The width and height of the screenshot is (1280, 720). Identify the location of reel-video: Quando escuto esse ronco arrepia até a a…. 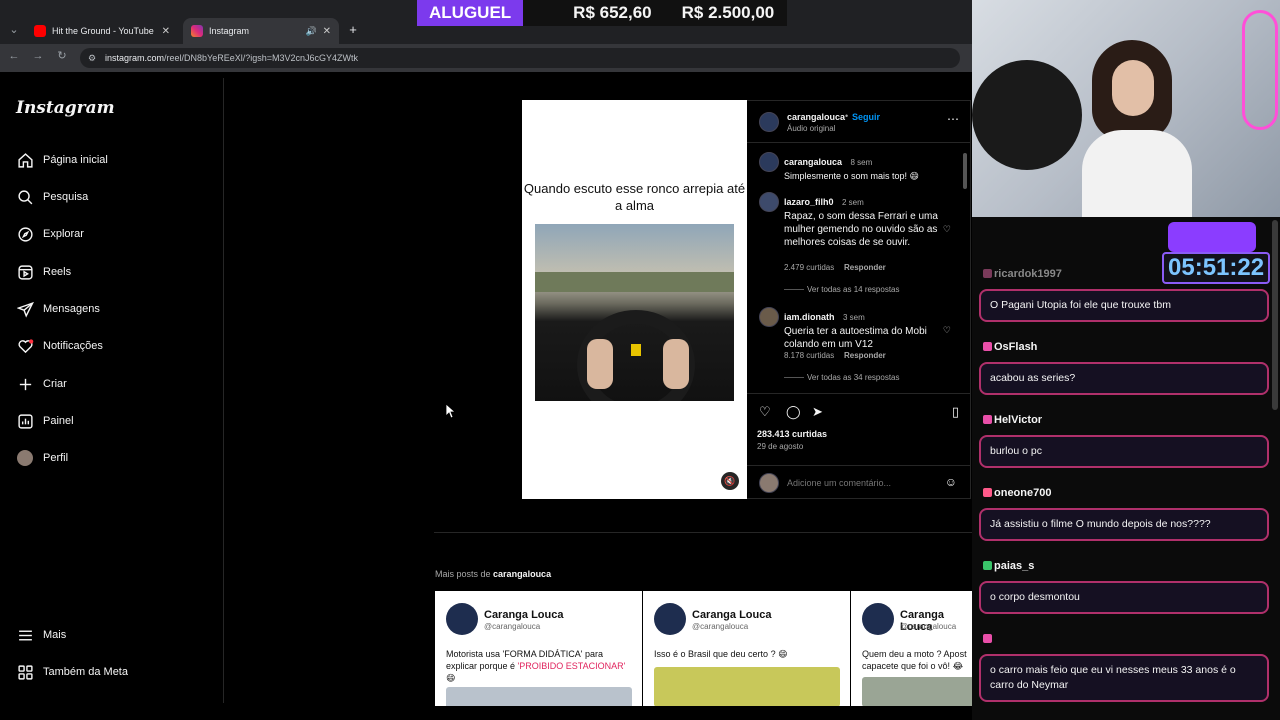
(634, 299).